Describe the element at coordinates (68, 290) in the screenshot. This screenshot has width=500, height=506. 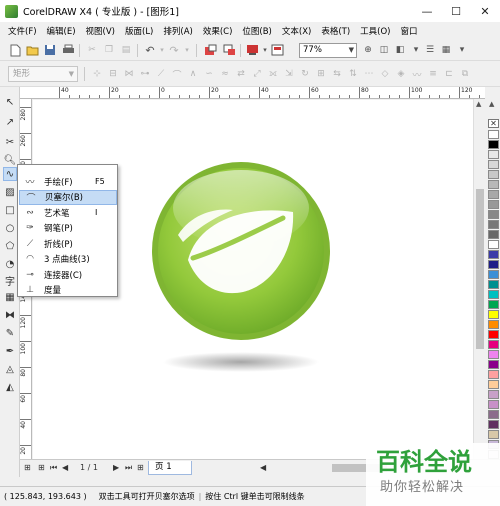
I see `flyout-item: ⊥ 度量` at that location.